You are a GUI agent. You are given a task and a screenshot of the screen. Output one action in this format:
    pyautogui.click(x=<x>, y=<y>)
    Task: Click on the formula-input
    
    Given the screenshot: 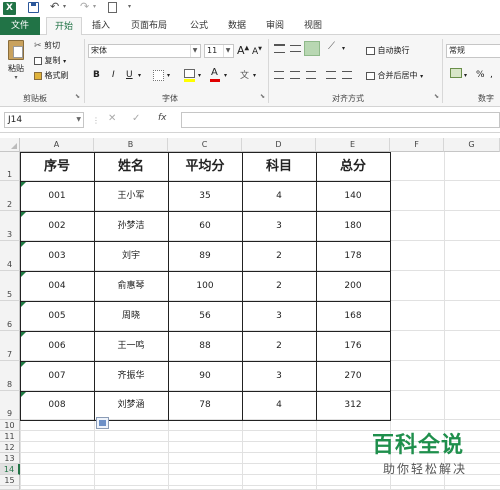 What is the action you would take?
    pyautogui.click(x=340, y=120)
    